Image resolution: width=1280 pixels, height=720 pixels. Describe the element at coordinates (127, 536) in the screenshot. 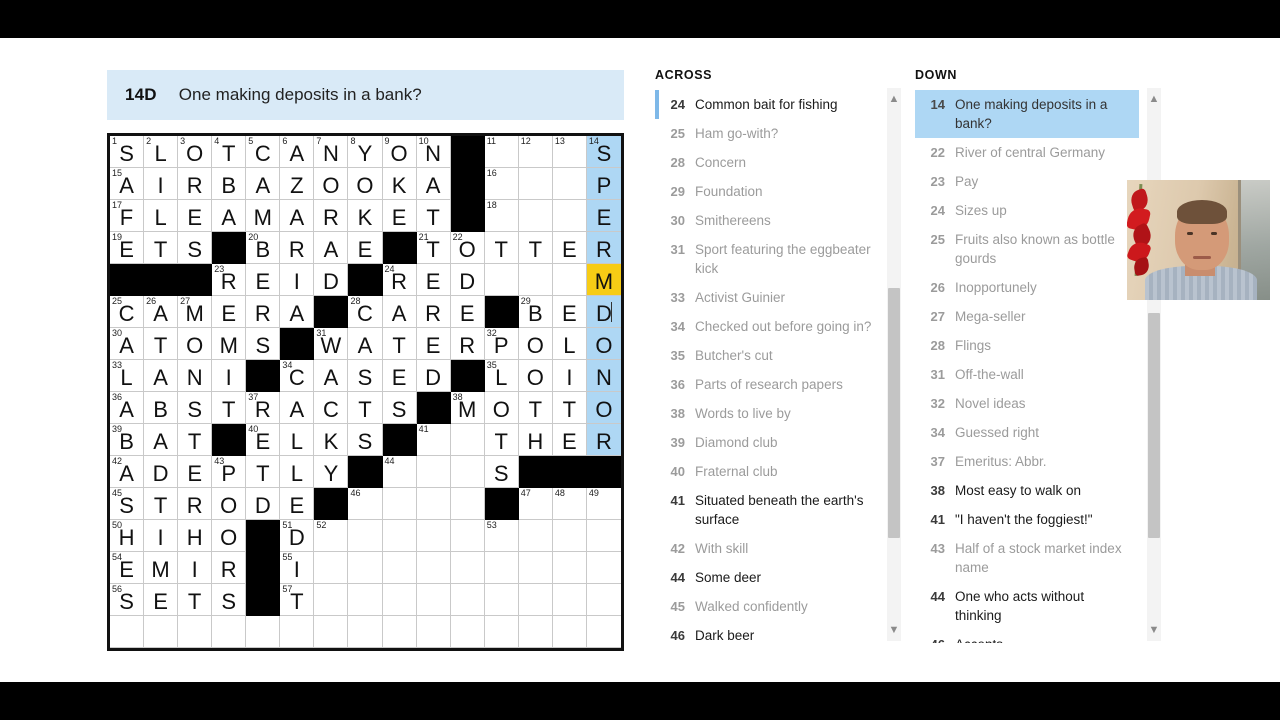

I see `grid-cell: 50 H` at that location.